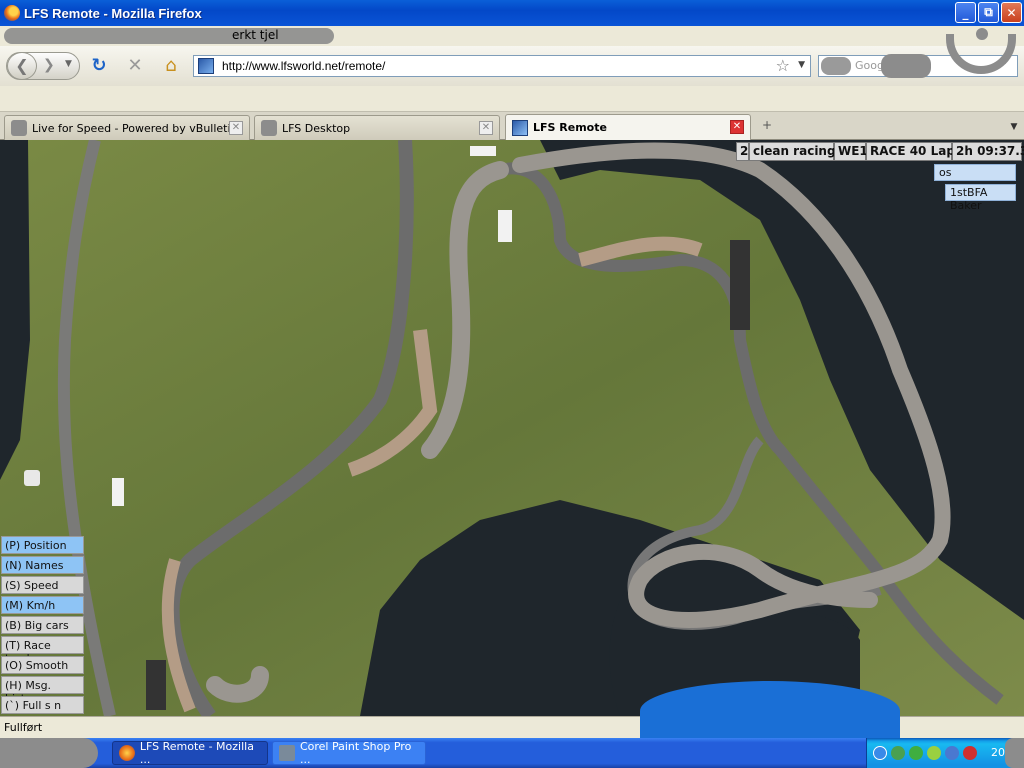 The width and height of the screenshot is (1024, 768). I want to click on paint-shop-icon, so click(287, 753).